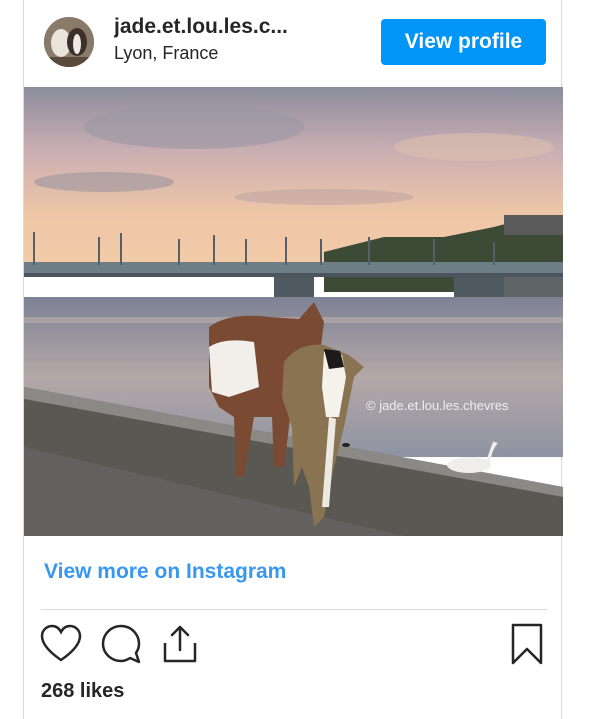 The image size is (595, 719). What do you see at coordinates (214, 53) in the screenshot?
I see `location-link: Lyon, France` at bounding box center [214, 53].